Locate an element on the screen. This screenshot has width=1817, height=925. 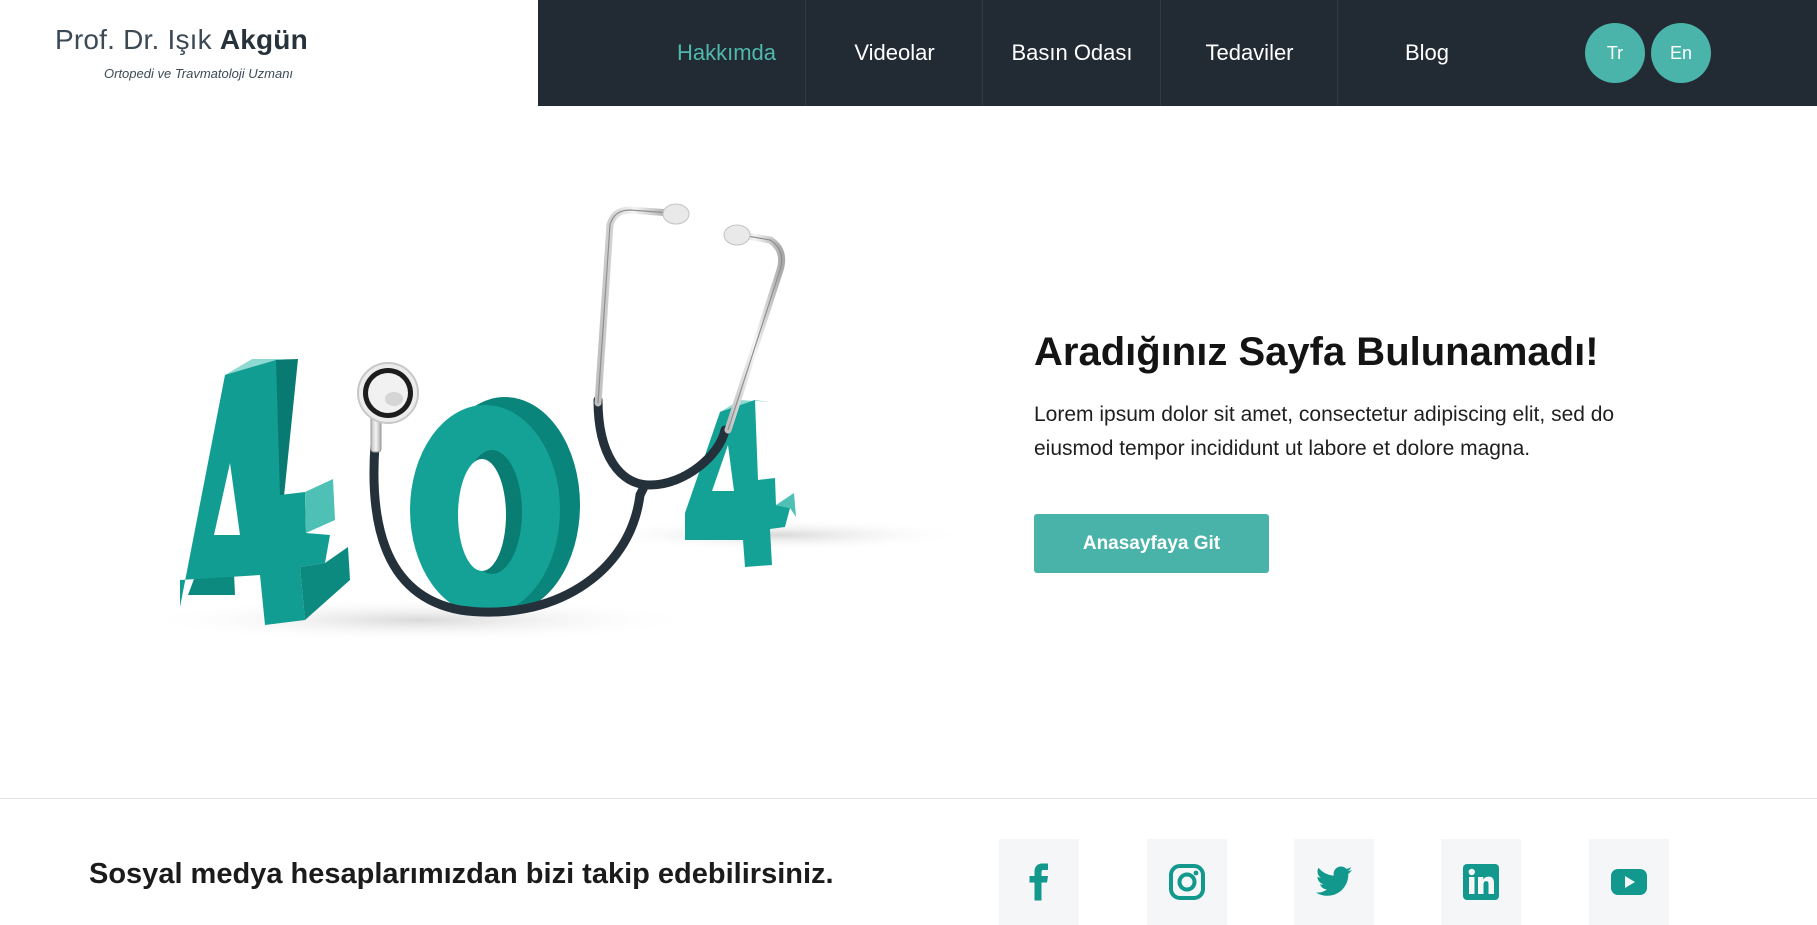
logo-name: Prof. Dr. Işık Akgün is located at coordinates (181, 40).